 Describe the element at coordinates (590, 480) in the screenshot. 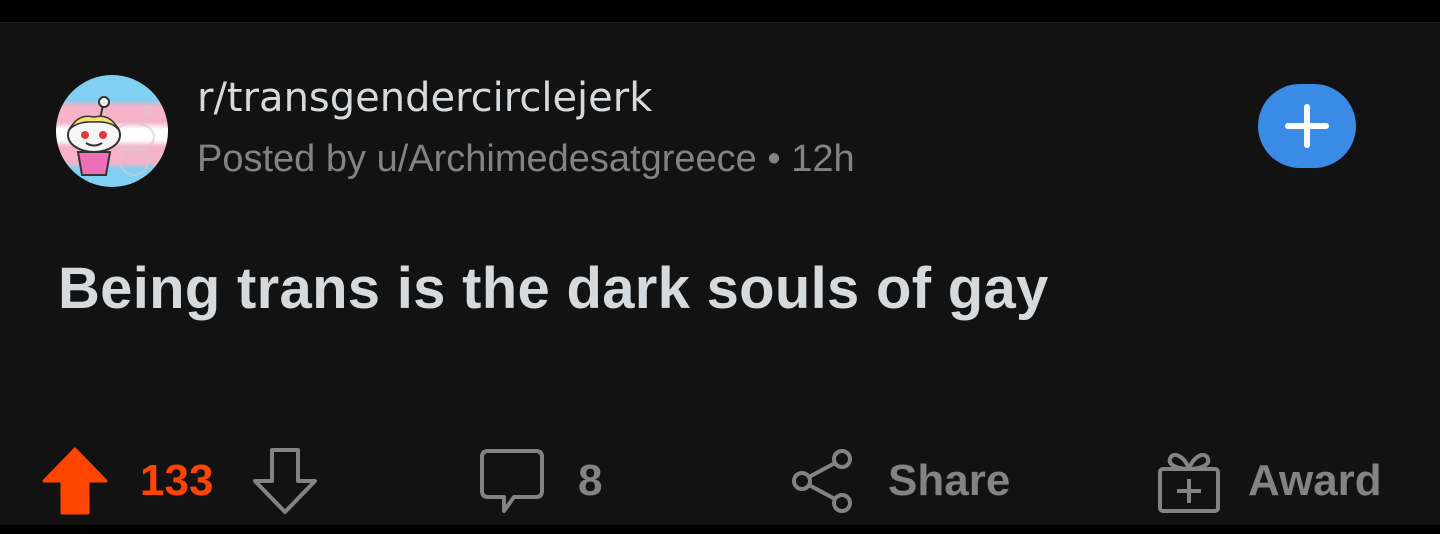

I see `comment-count: 8` at that location.